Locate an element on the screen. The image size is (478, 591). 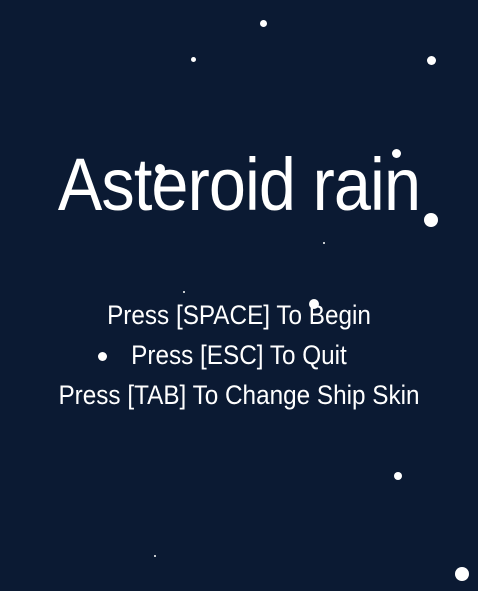
quit-instruction: Press [ESC] To Quit is located at coordinates (239, 355).